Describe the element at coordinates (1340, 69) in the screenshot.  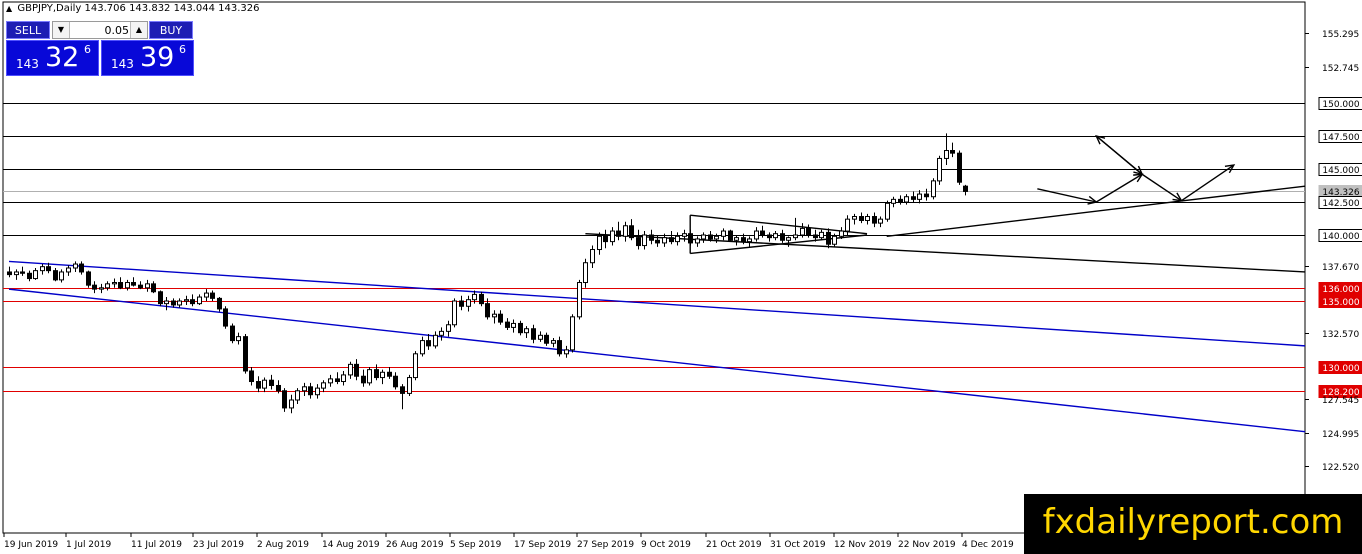
I see `y-tick-label: 152.745` at that location.